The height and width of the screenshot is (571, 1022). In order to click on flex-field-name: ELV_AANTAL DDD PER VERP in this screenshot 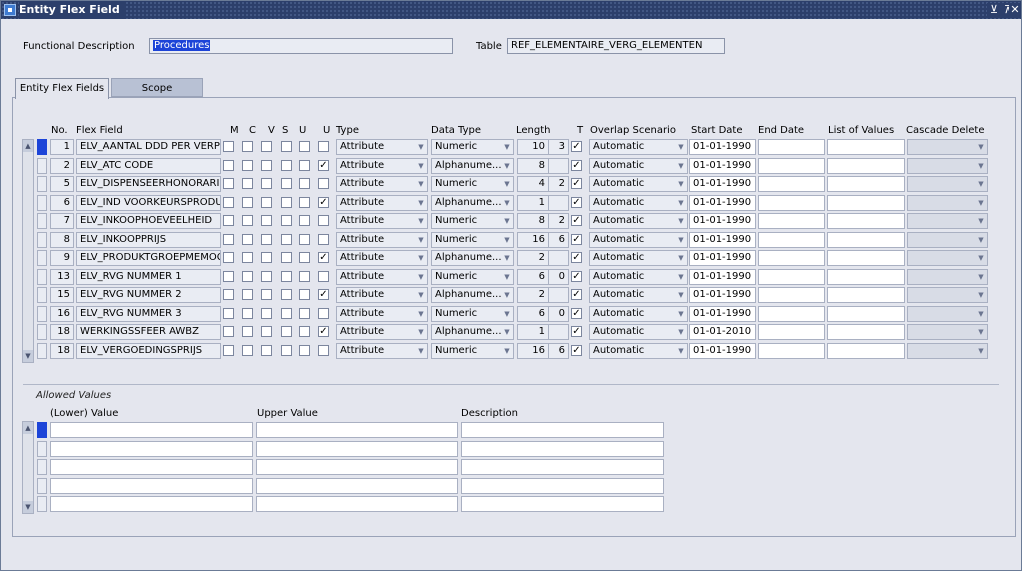, I will do `click(148, 147)`.